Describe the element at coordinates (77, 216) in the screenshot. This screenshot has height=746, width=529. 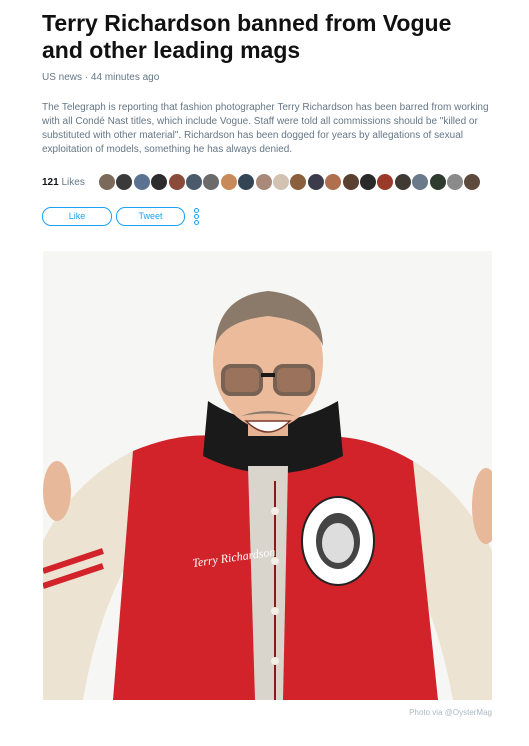
I see `like-button: Like` at that location.